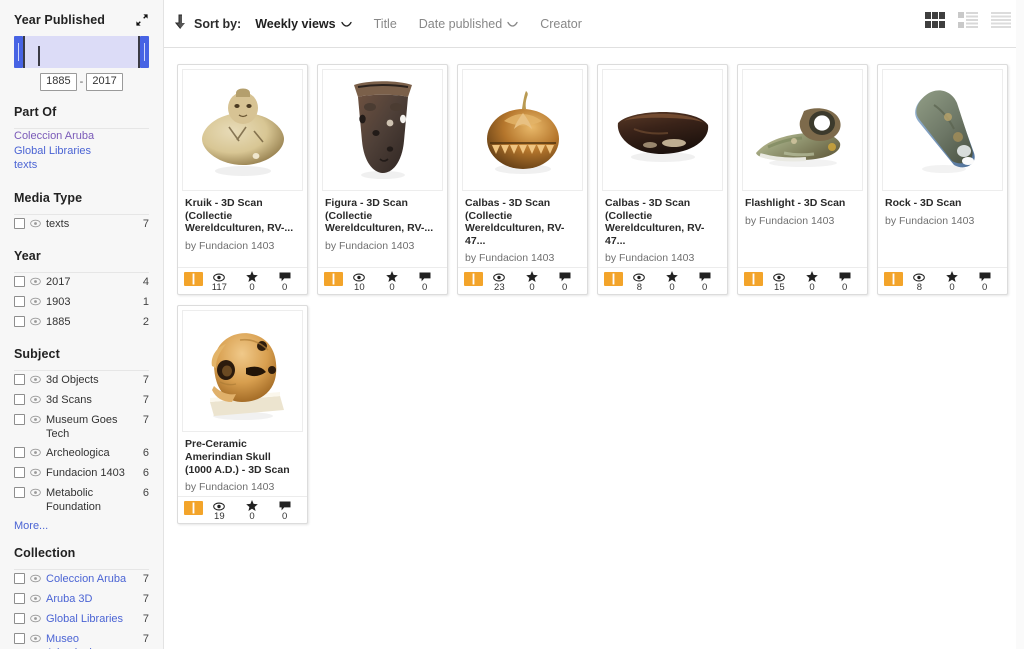  What do you see at coordinates (81, 639) in the screenshot?
I see `facet-item: Museo Arkeologico Nacional Aruba 7` at bounding box center [81, 639].